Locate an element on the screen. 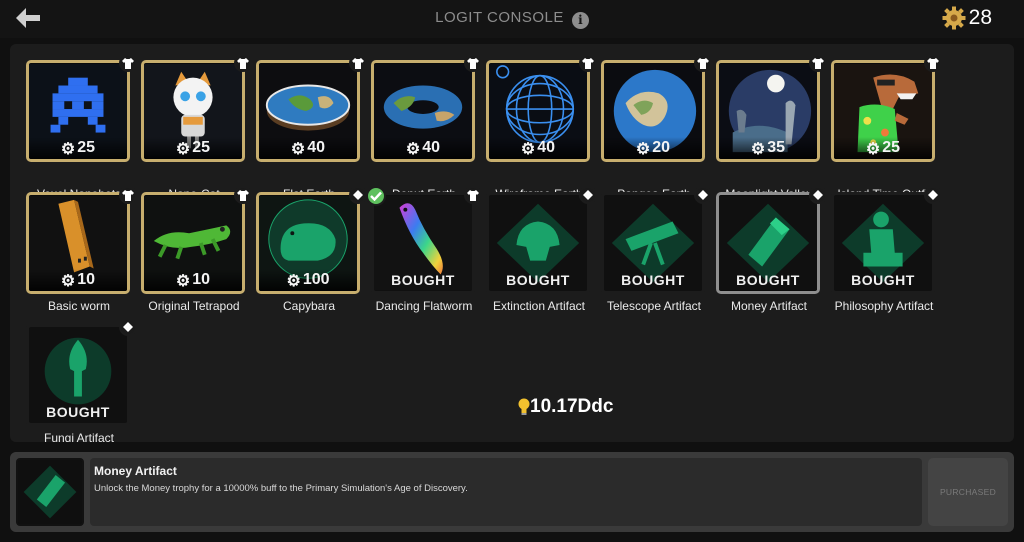  page-title: LOGIT CONSOLE is located at coordinates (499, 17).